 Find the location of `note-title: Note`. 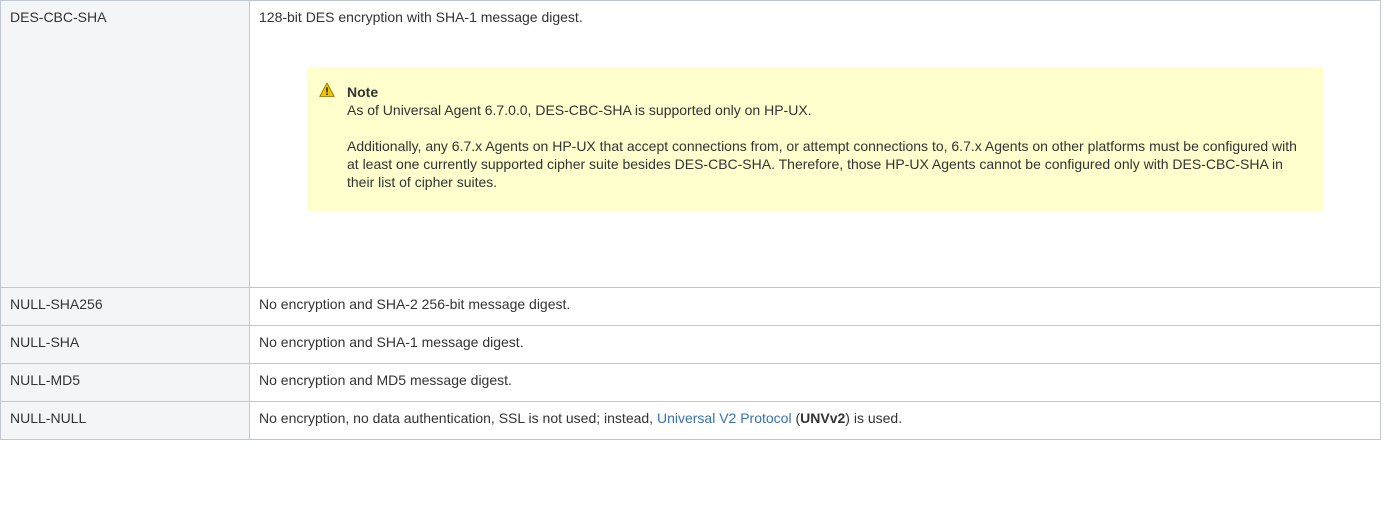

note-title: Note is located at coordinates (363, 92).